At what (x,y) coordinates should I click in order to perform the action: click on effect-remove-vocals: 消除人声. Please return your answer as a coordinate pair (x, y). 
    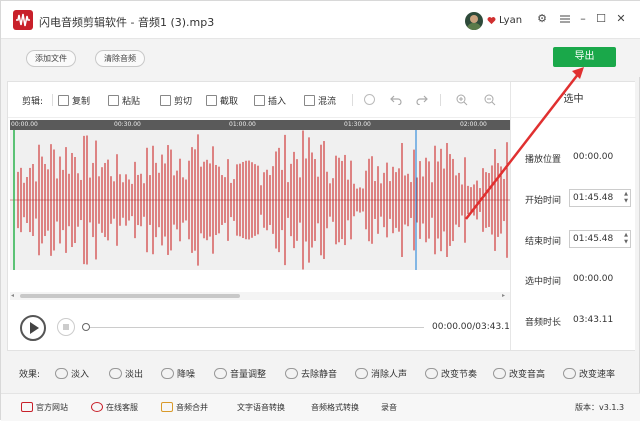
    Looking at the image, I should click on (381, 373).